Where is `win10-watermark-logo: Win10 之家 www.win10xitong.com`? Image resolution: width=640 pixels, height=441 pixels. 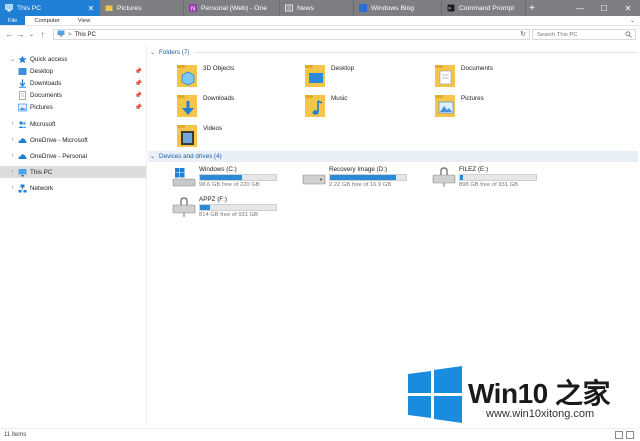 win10-watermark-logo: Win10 之家 www.win10xitong.com is located at coordinates (521, 396).